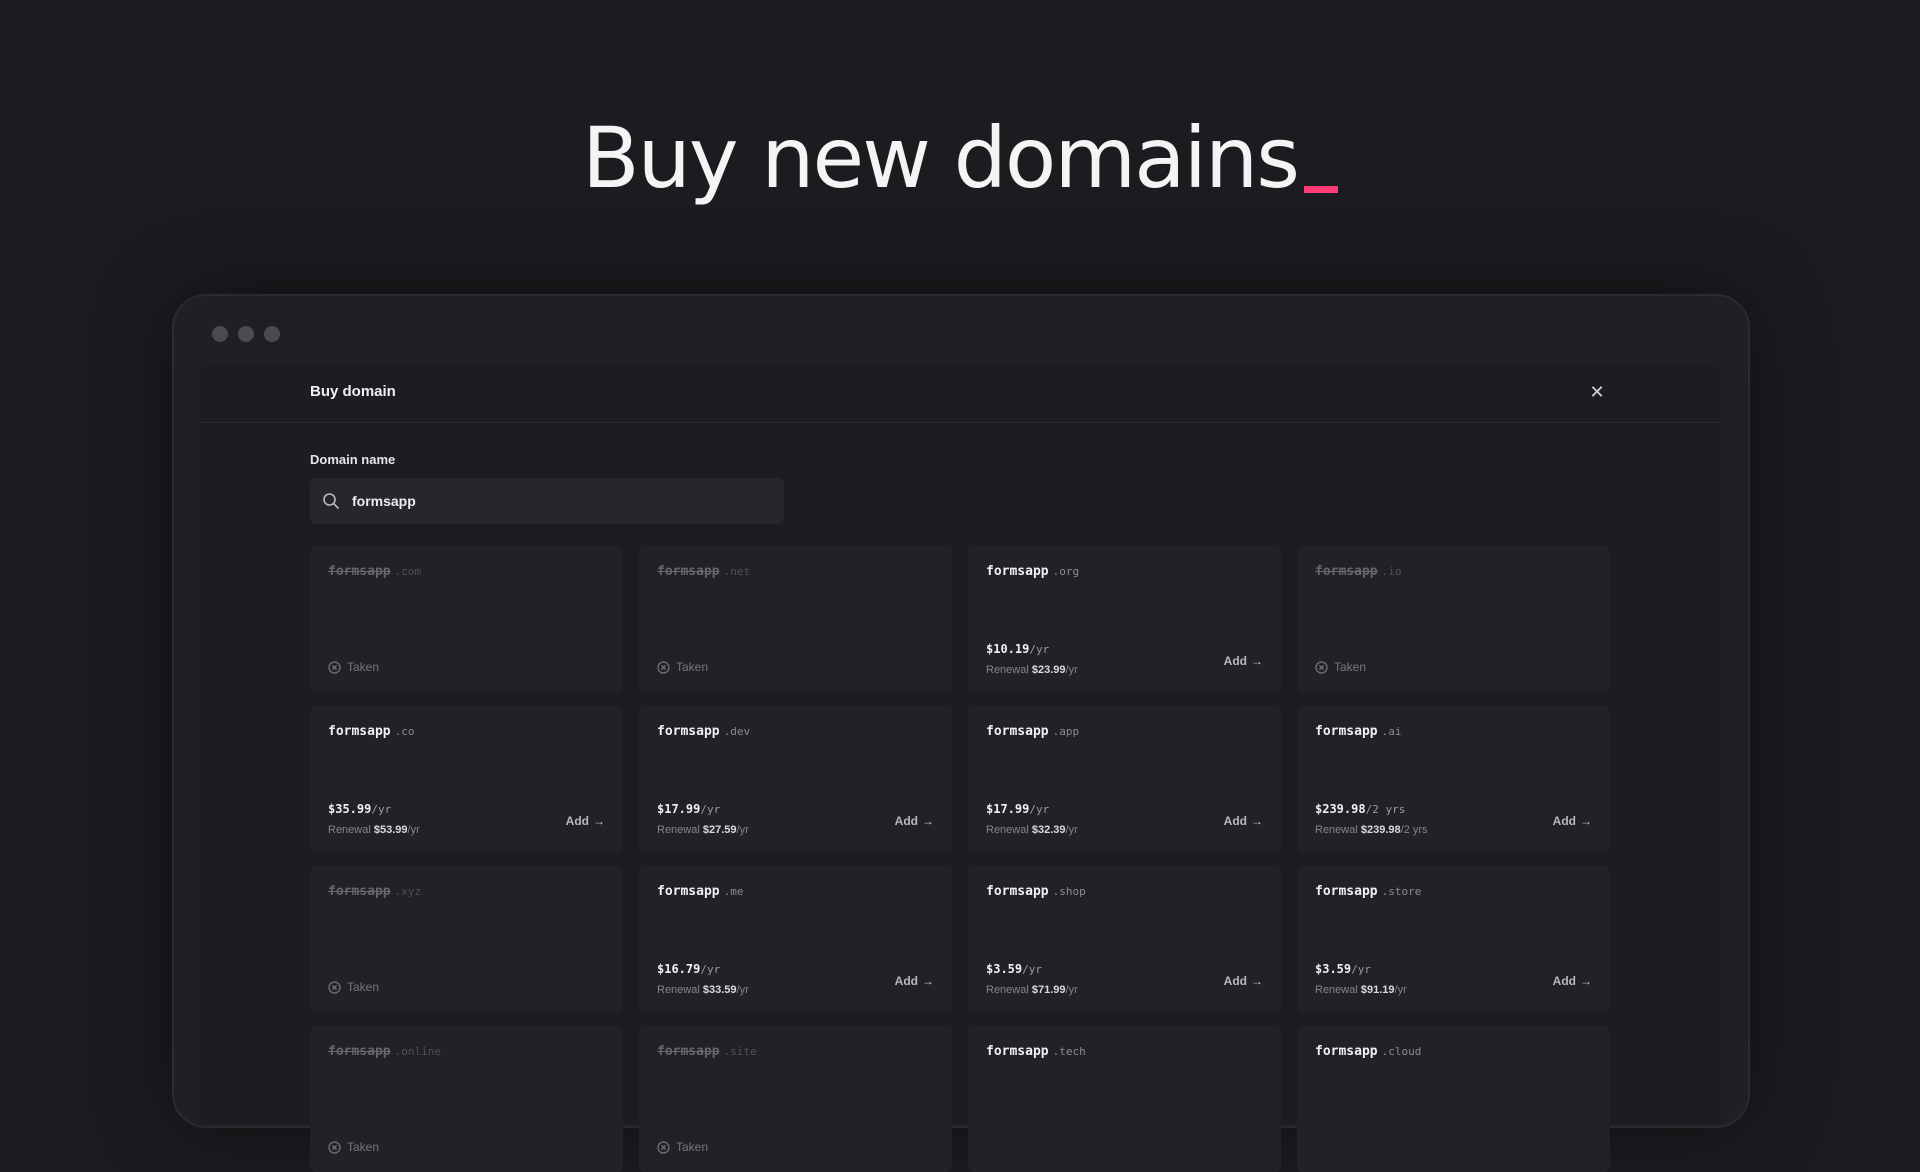 The width and height of the screenshot is (1920, 1172). I want to click on domain-tld: .co, so click(404, 731).